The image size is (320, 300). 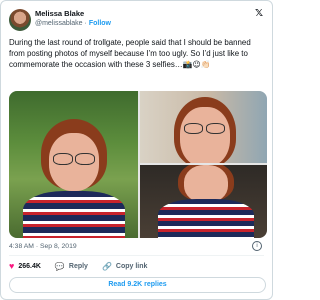 What do you see at coordinates (59, 14) in the screenshot?
I see `author-name: Melissa Blake` at bounding box center [59, 14].